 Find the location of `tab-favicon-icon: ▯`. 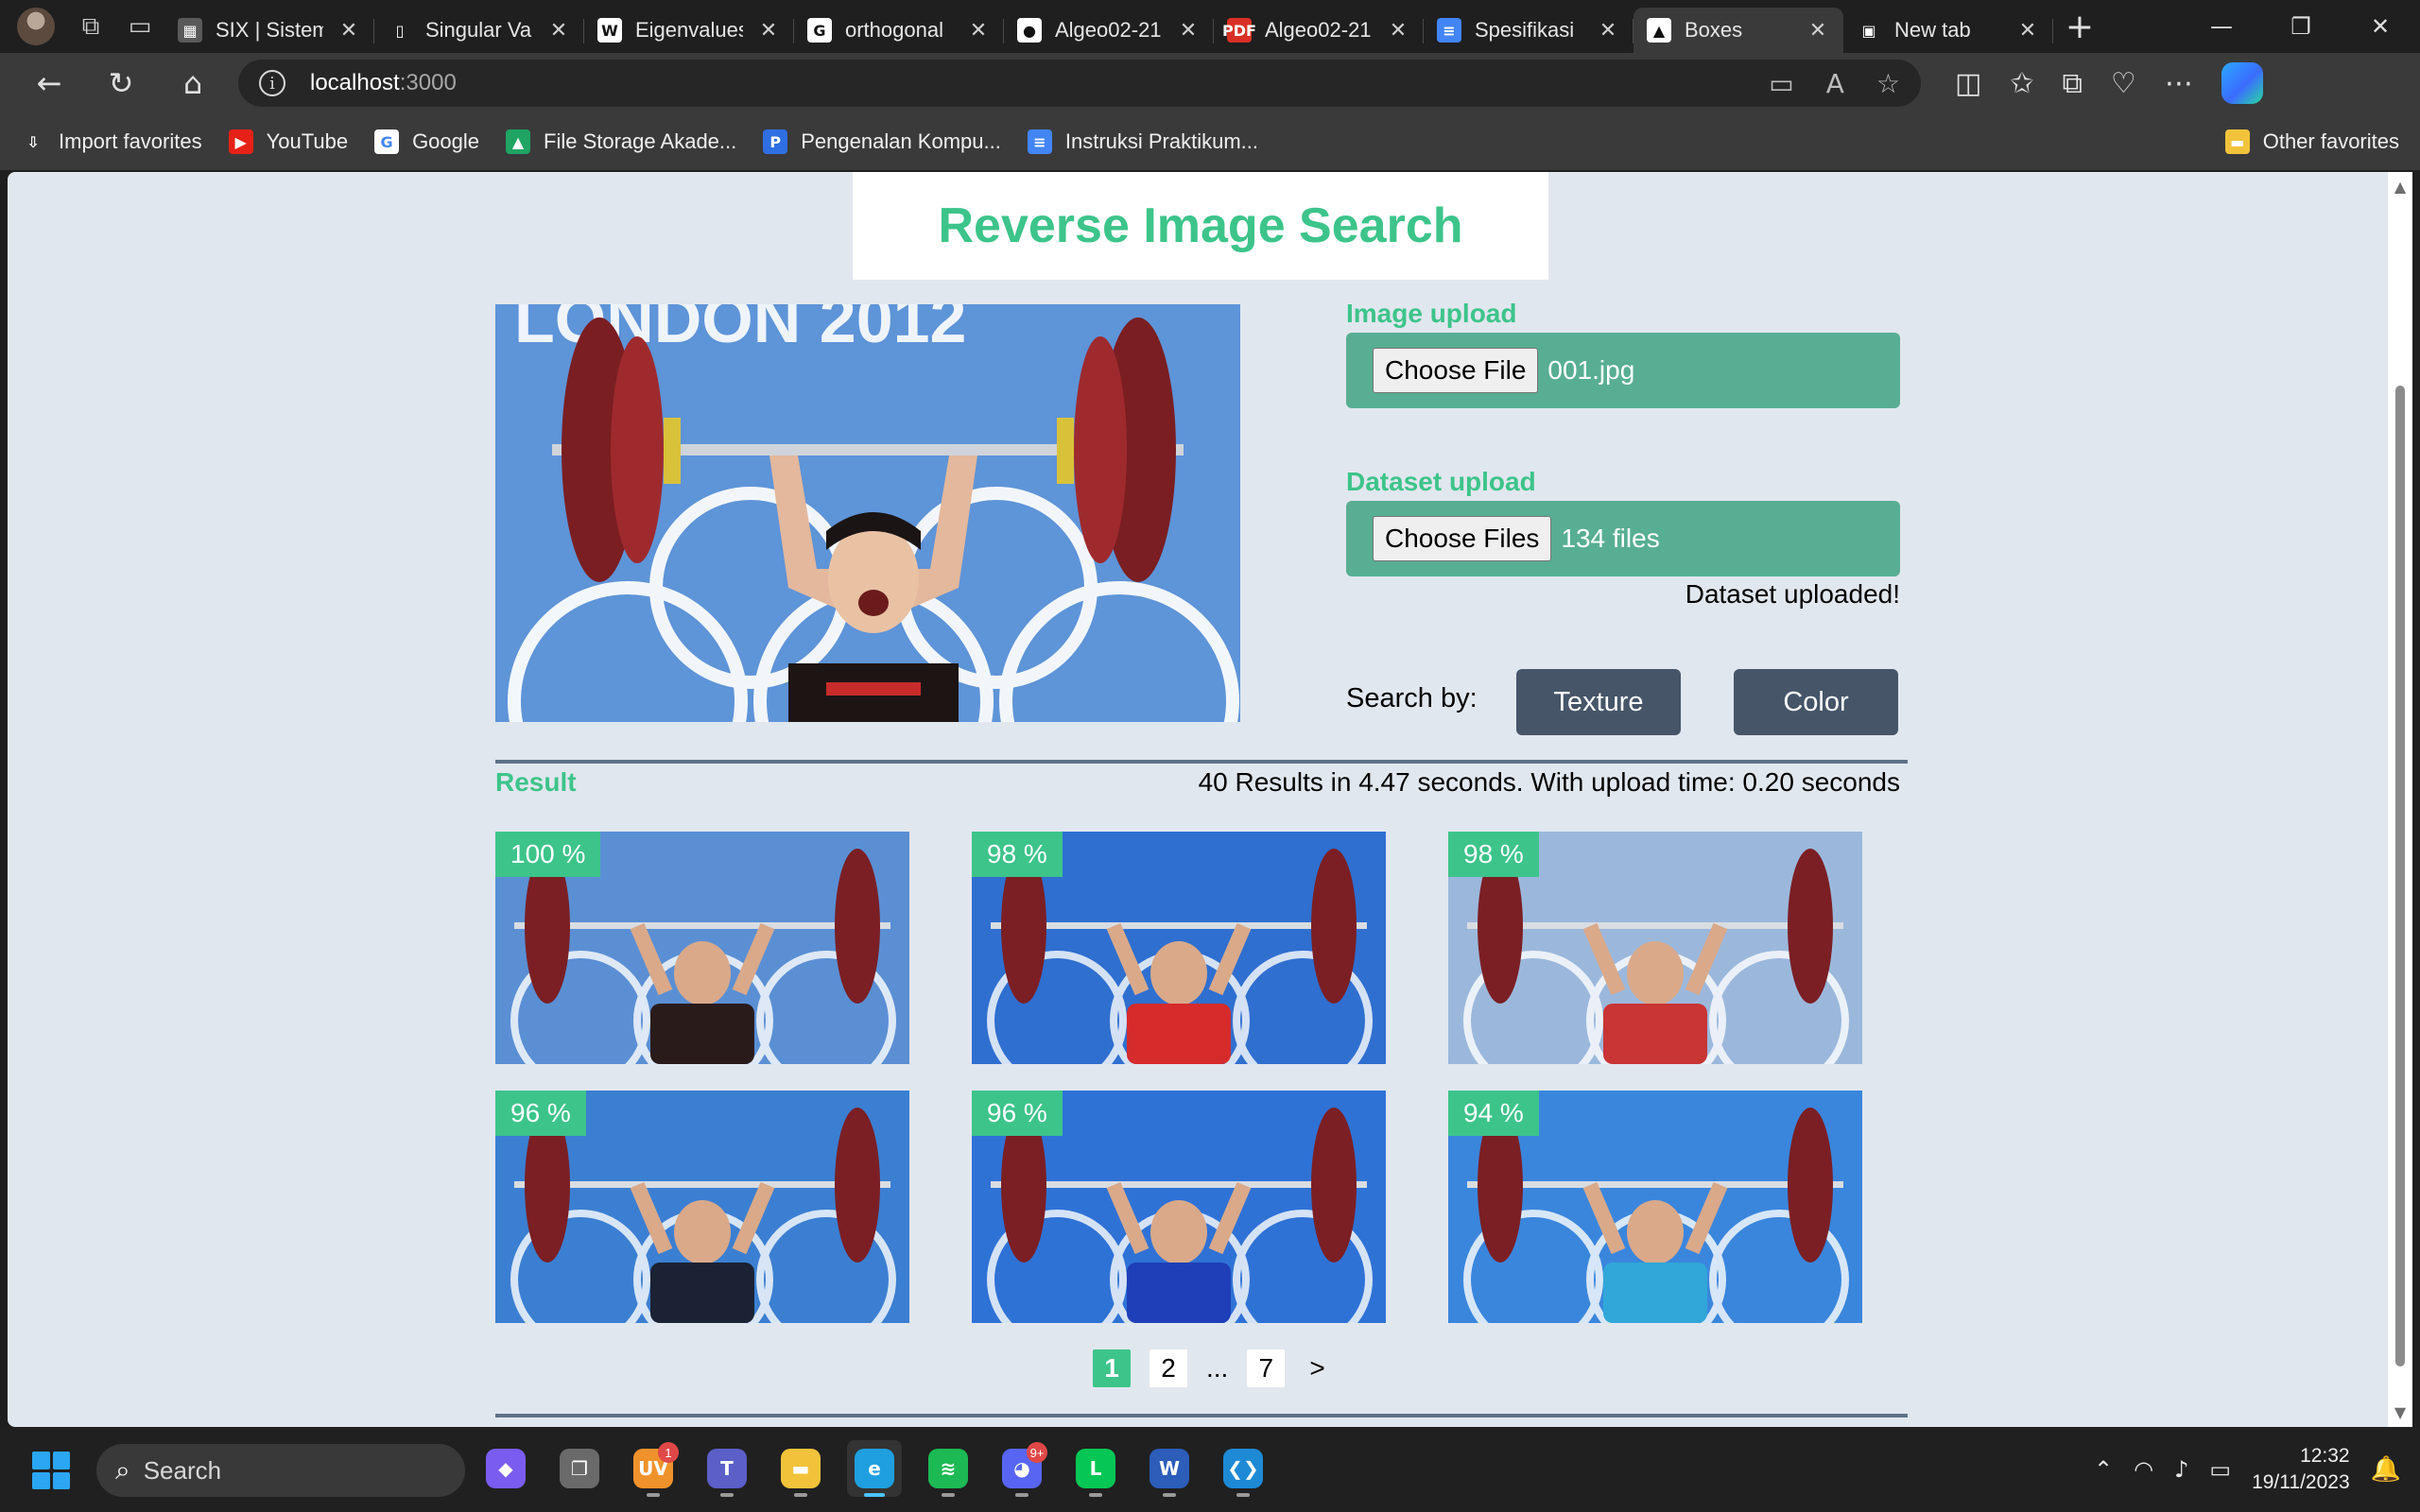

tab-favicon-icon: ▯ is located at coordinates (400, 30).